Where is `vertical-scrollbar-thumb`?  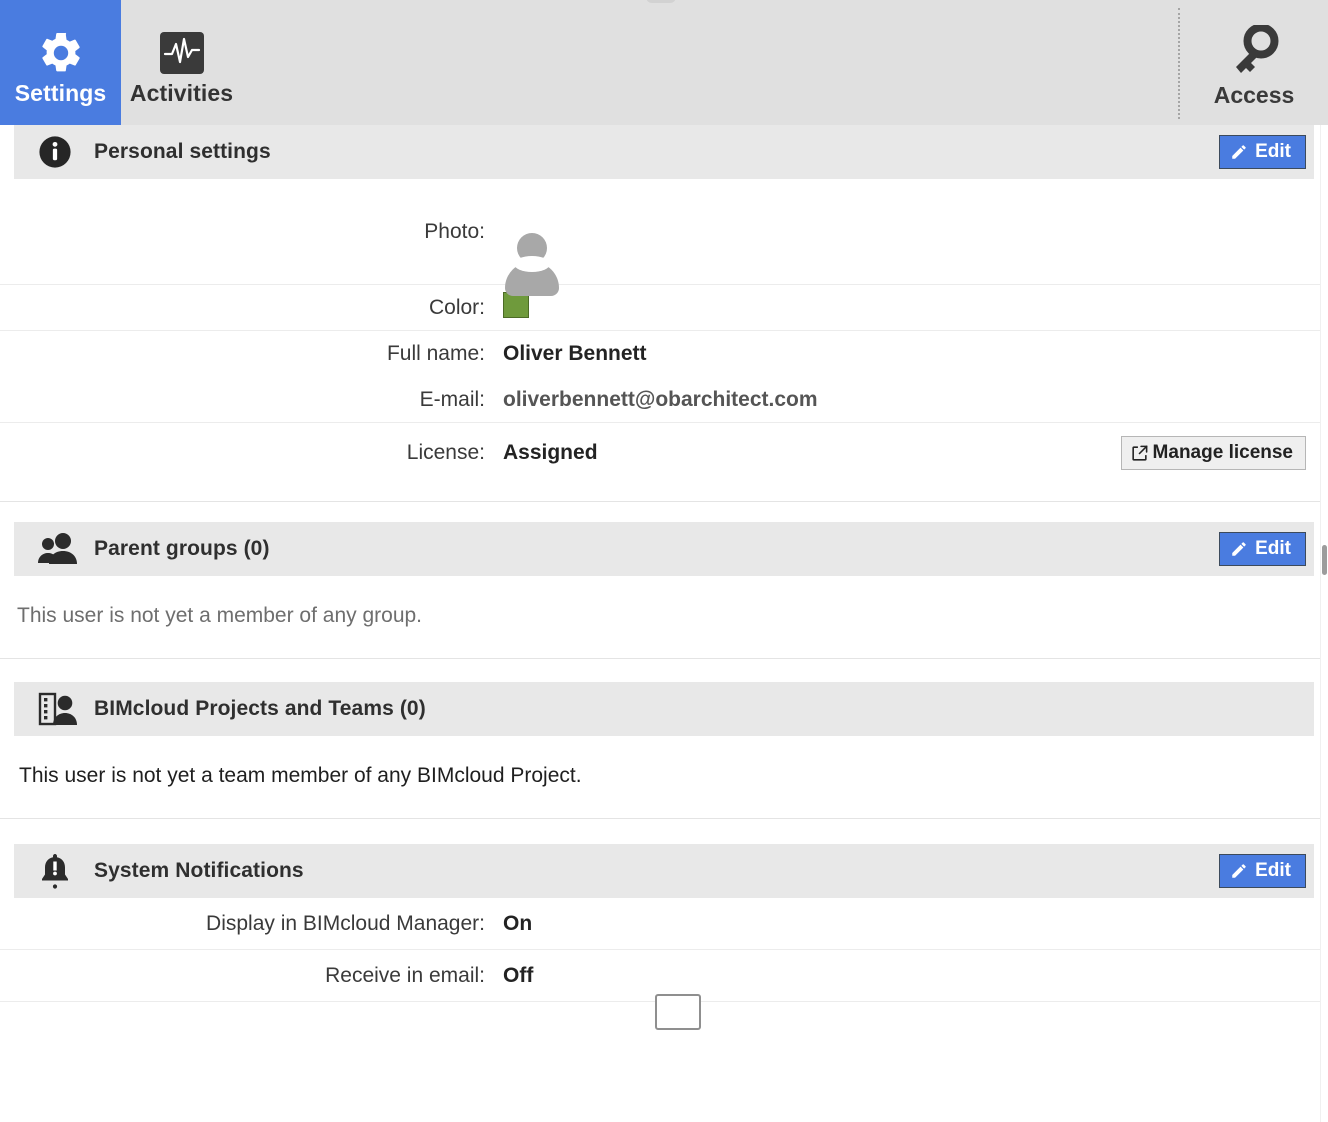
vertical-scrollbar-thumb is located at coordinates (1324, 560).